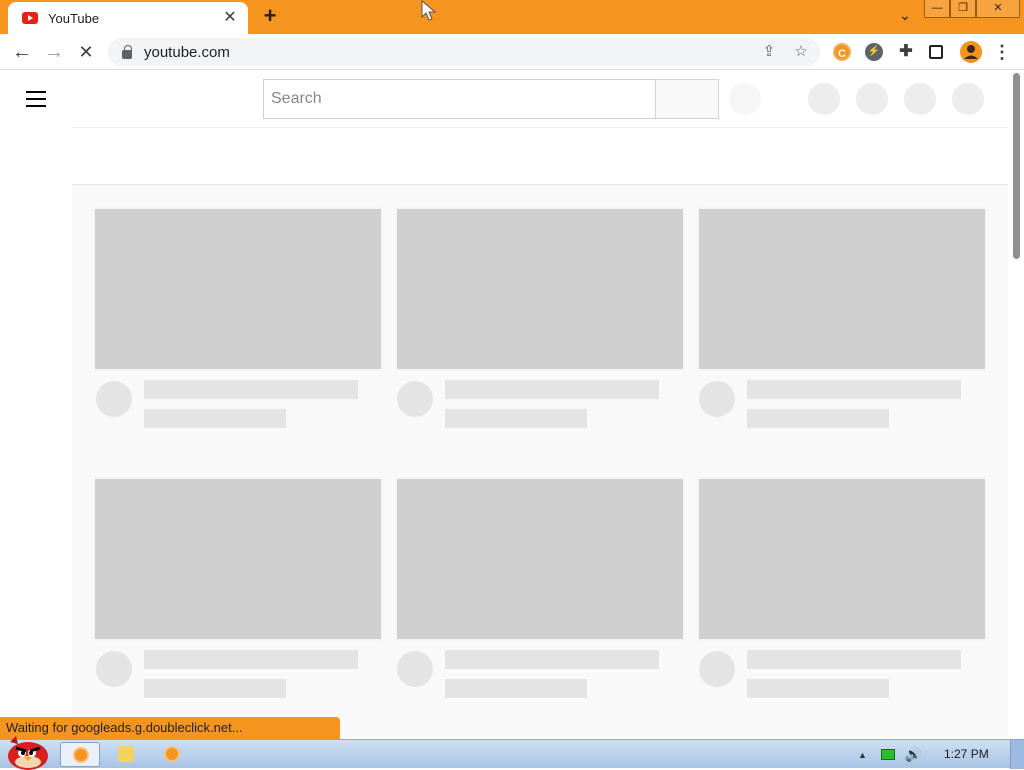 The image size is (1024, 770). I want to click on browser-titlebar: YouTube ✕ + ⌄ — ❐ ✕, so click(512, 17).